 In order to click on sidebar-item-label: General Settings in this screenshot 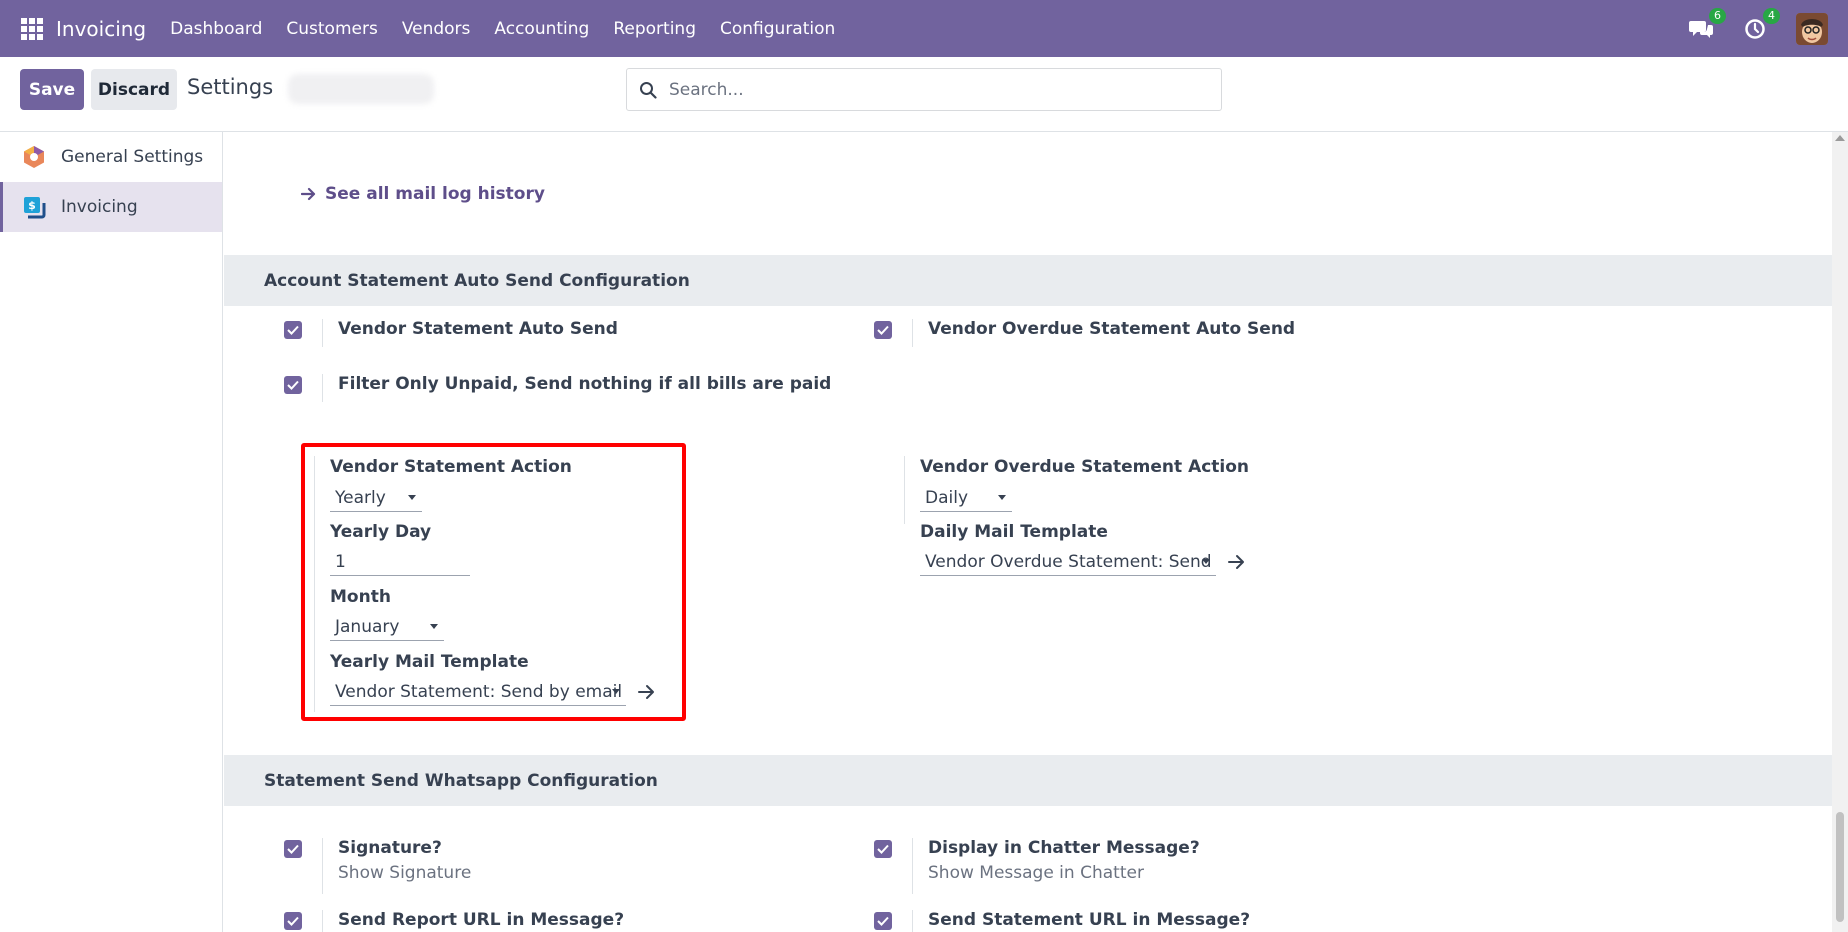, I will do `click(132, 157)`.